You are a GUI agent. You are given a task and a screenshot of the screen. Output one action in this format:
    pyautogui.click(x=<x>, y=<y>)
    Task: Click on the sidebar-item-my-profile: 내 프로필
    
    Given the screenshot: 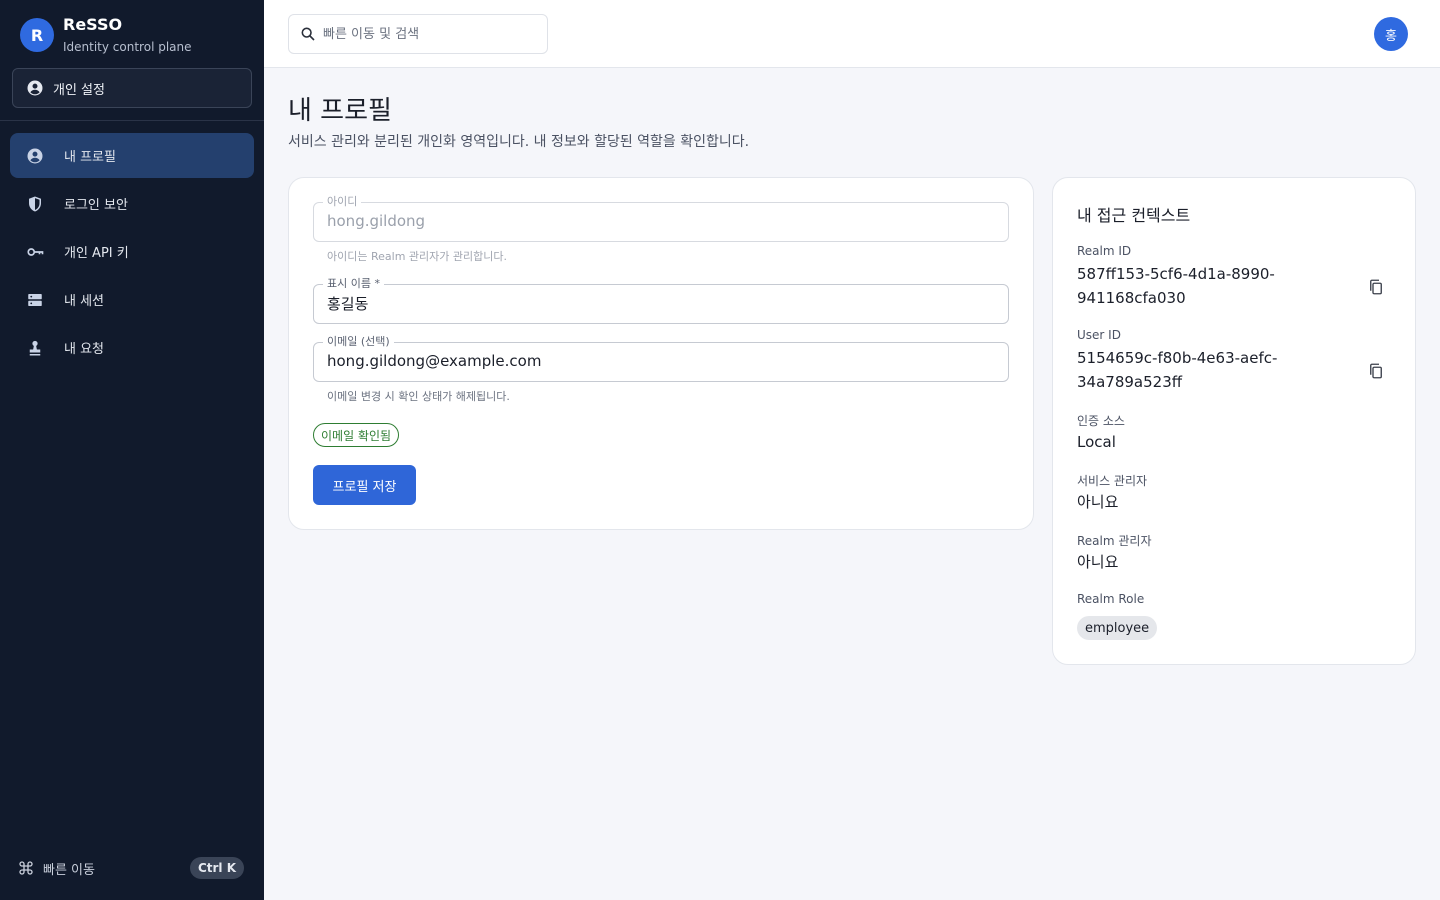 What is the action you would take?
    pyautogui.click(x=132, y=155)
    